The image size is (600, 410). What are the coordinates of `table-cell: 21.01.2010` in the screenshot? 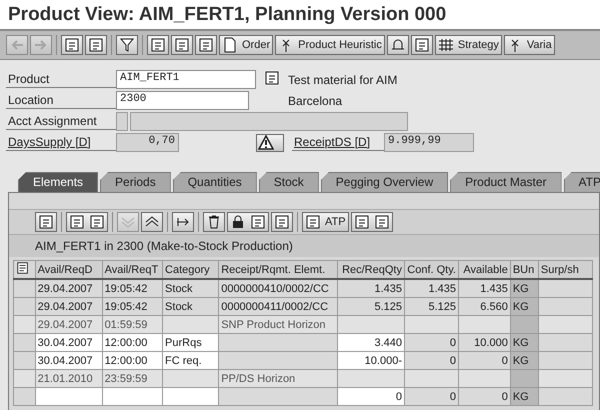 It's located at (68, 379).